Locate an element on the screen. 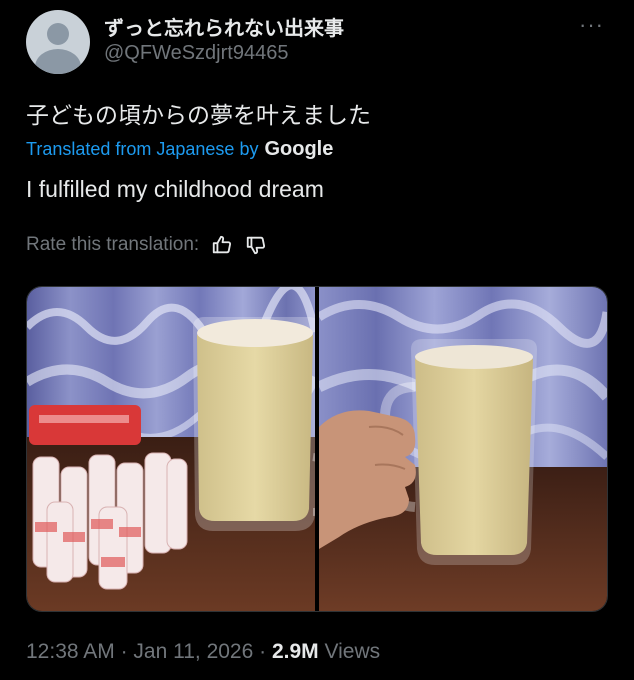  avatar is located at coordinates (58, 42).